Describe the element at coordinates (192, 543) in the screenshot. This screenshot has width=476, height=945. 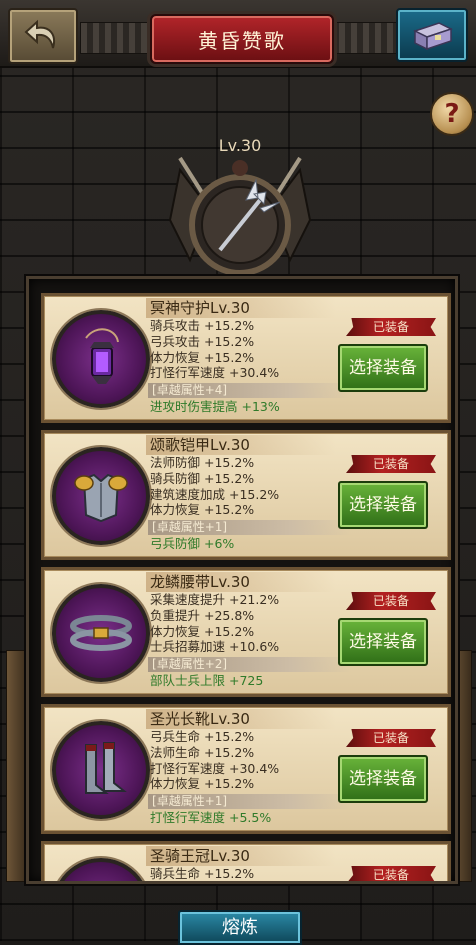
I see `excellence-bonus: 弓兵防御 +6%` at that location.